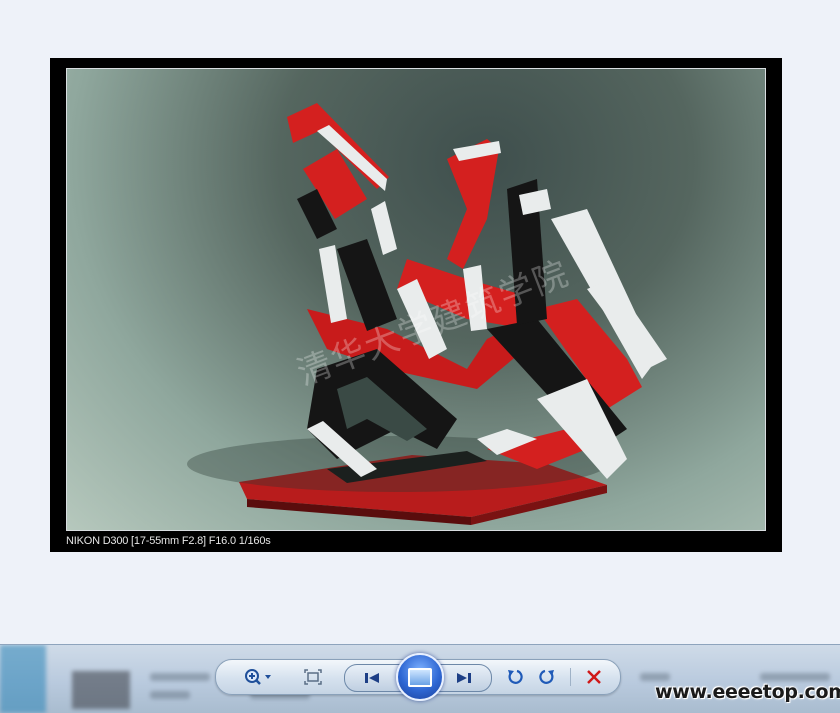 Image resolution: width=840 pixels, height=713 pixels. Describe the element at coordinates (570, 677) in the screenshot. I see `toolbar-separator` at that location.